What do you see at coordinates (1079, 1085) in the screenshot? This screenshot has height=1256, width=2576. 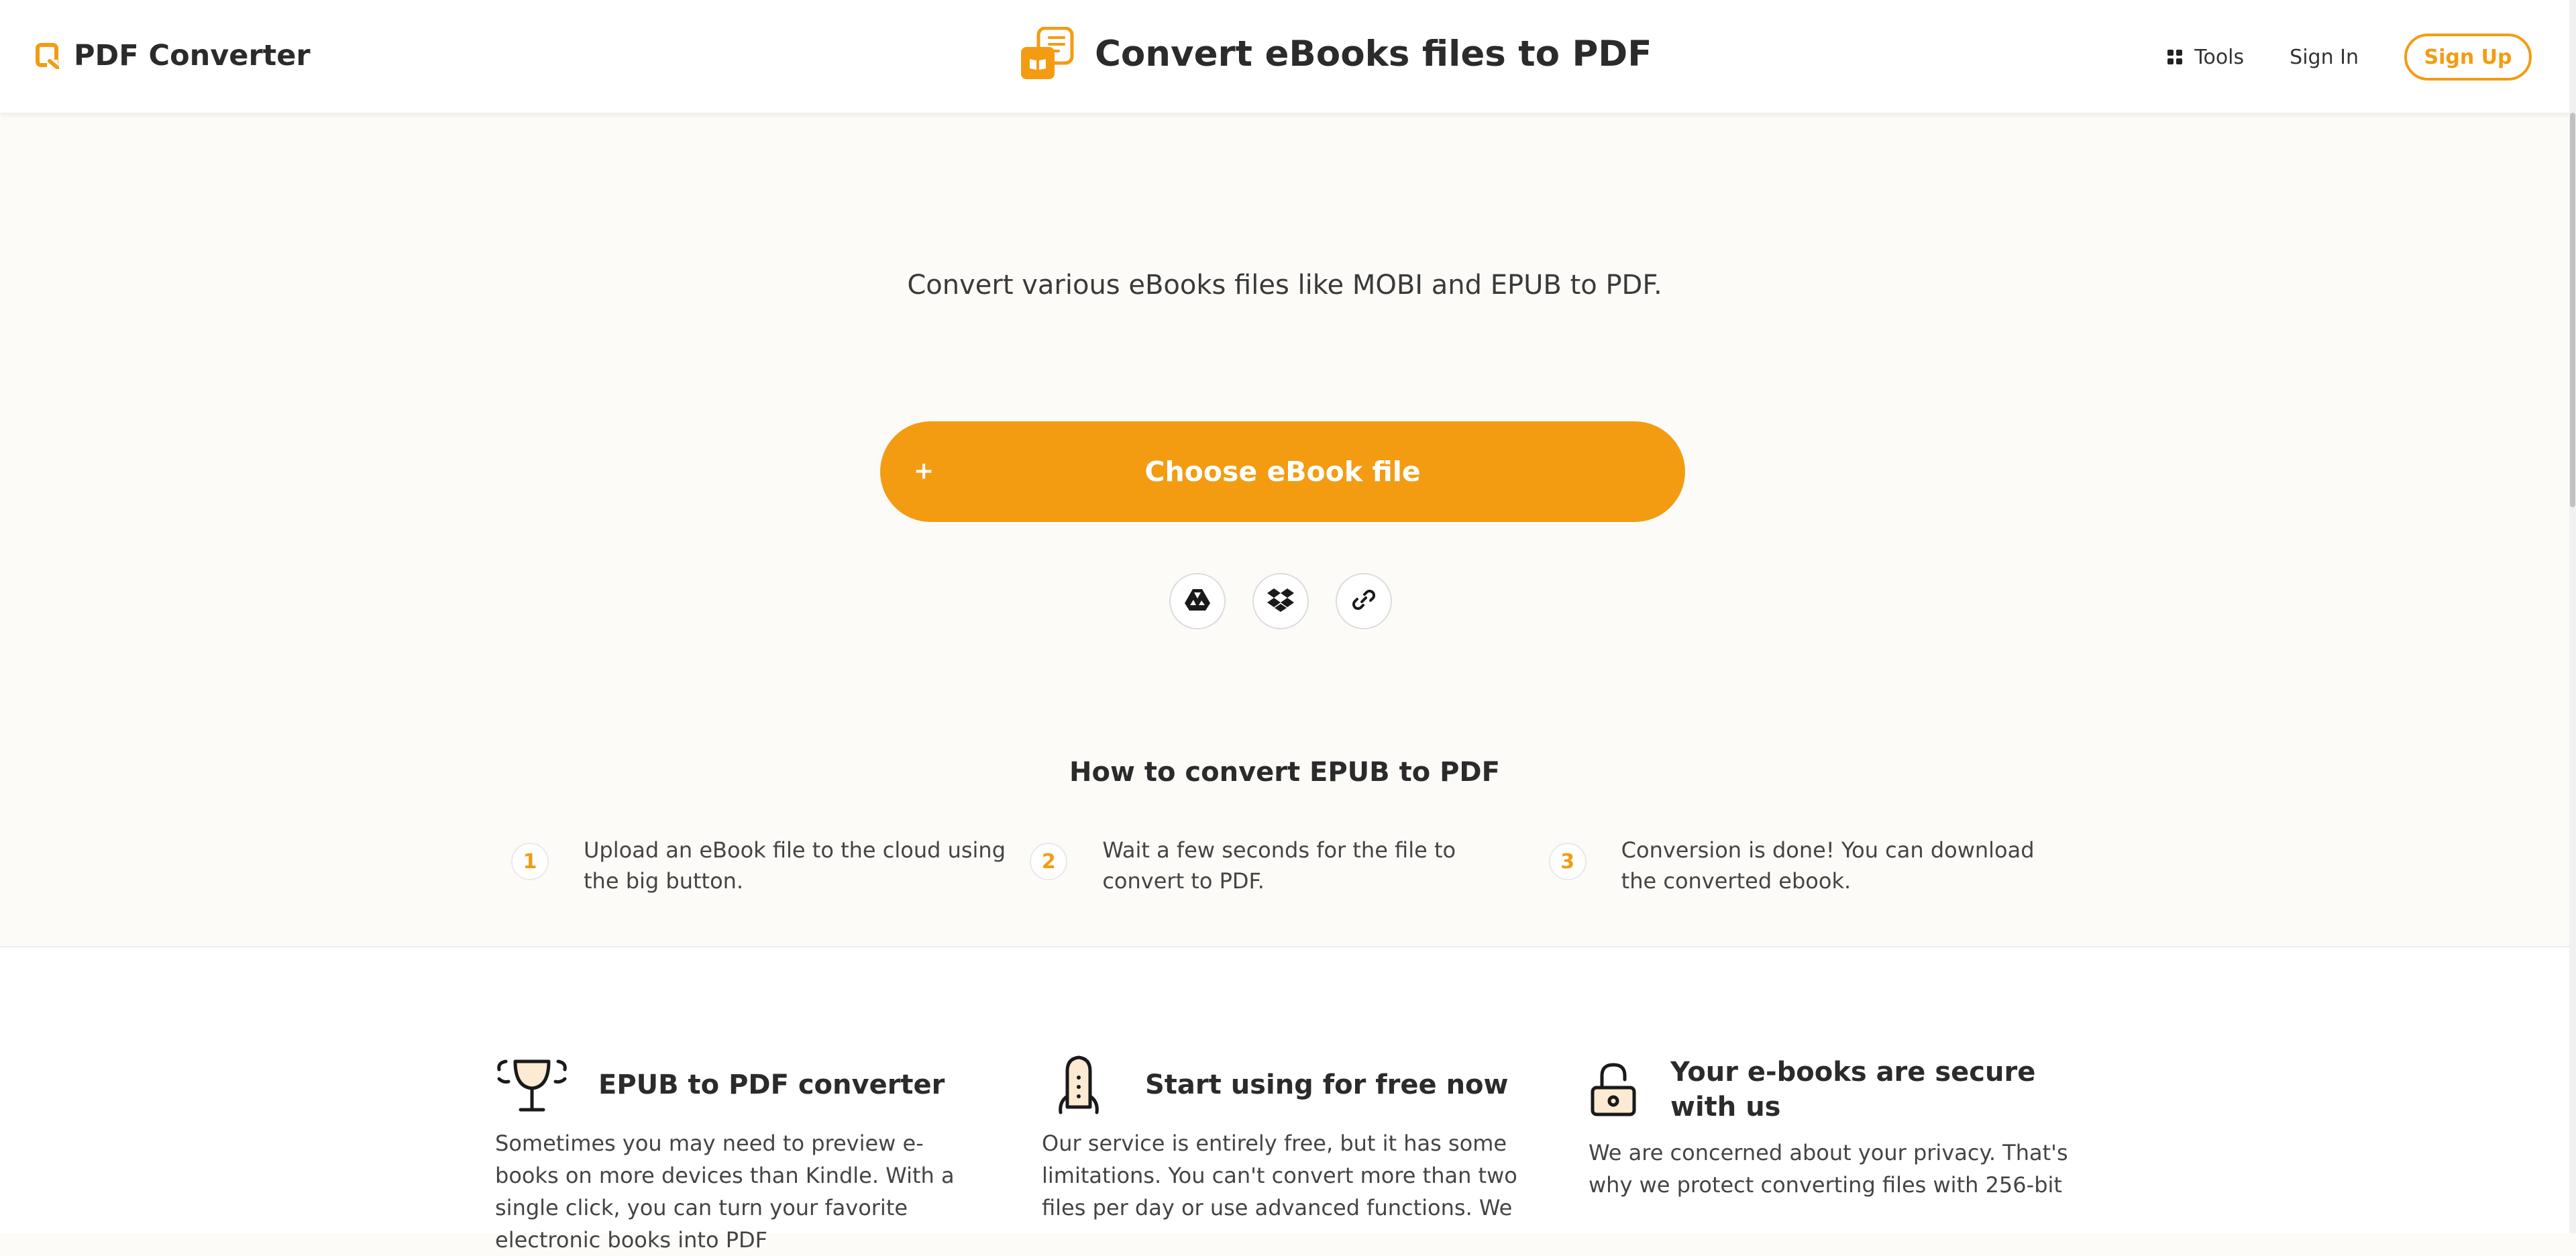 I see `rocket-icon` at bounding box center [1079, 1085].